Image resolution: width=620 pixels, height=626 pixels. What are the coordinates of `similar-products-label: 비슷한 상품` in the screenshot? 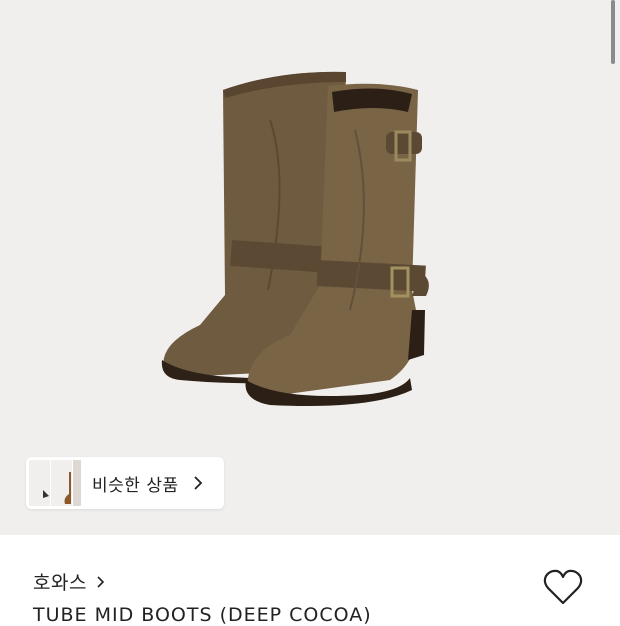 It's located at (135, 485).